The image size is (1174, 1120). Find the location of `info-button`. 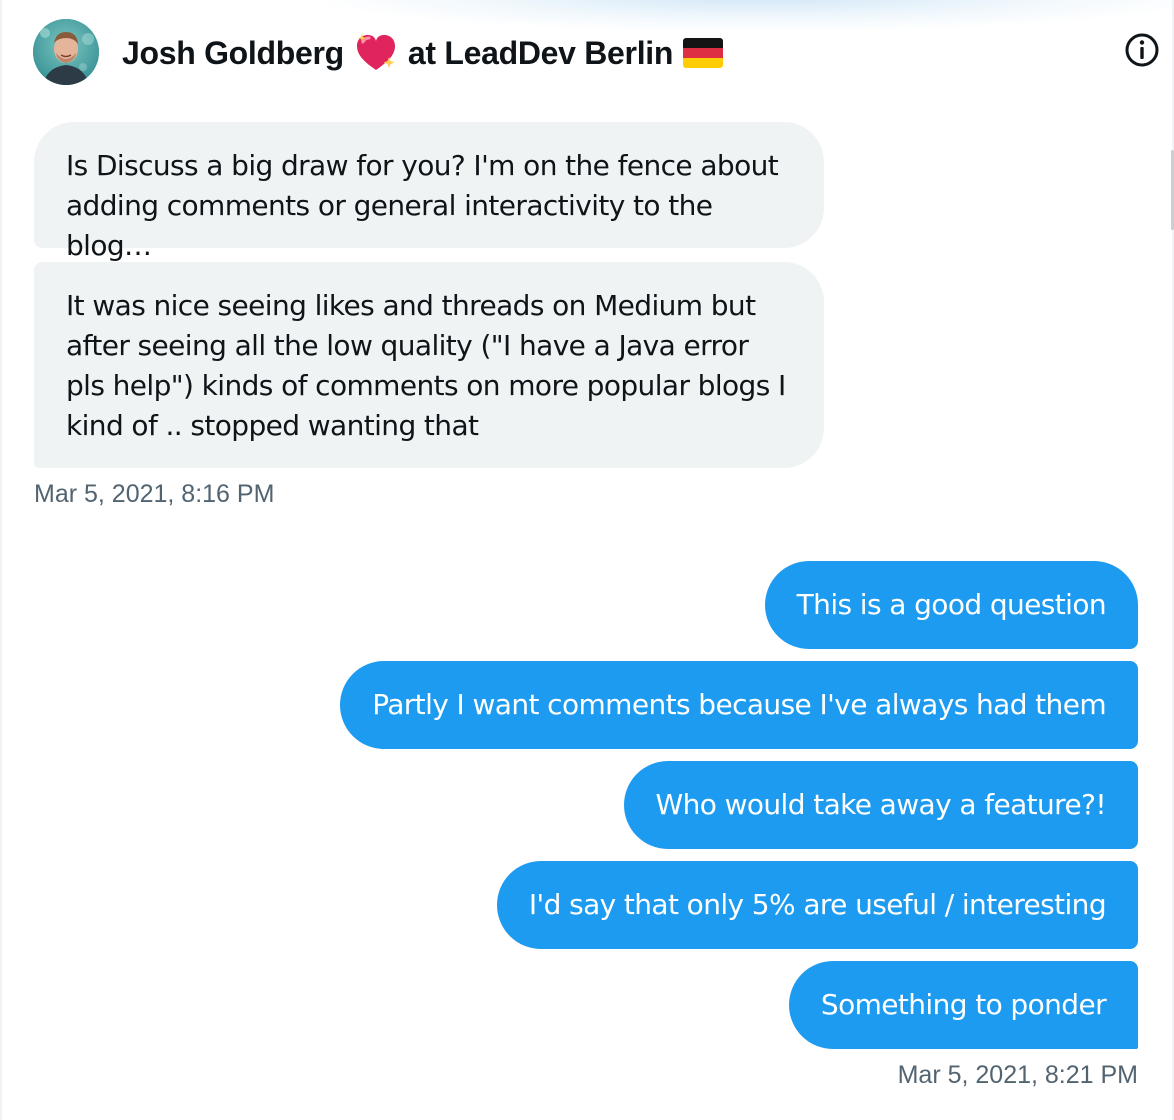

info-button is located at coordinates (1142, 50).